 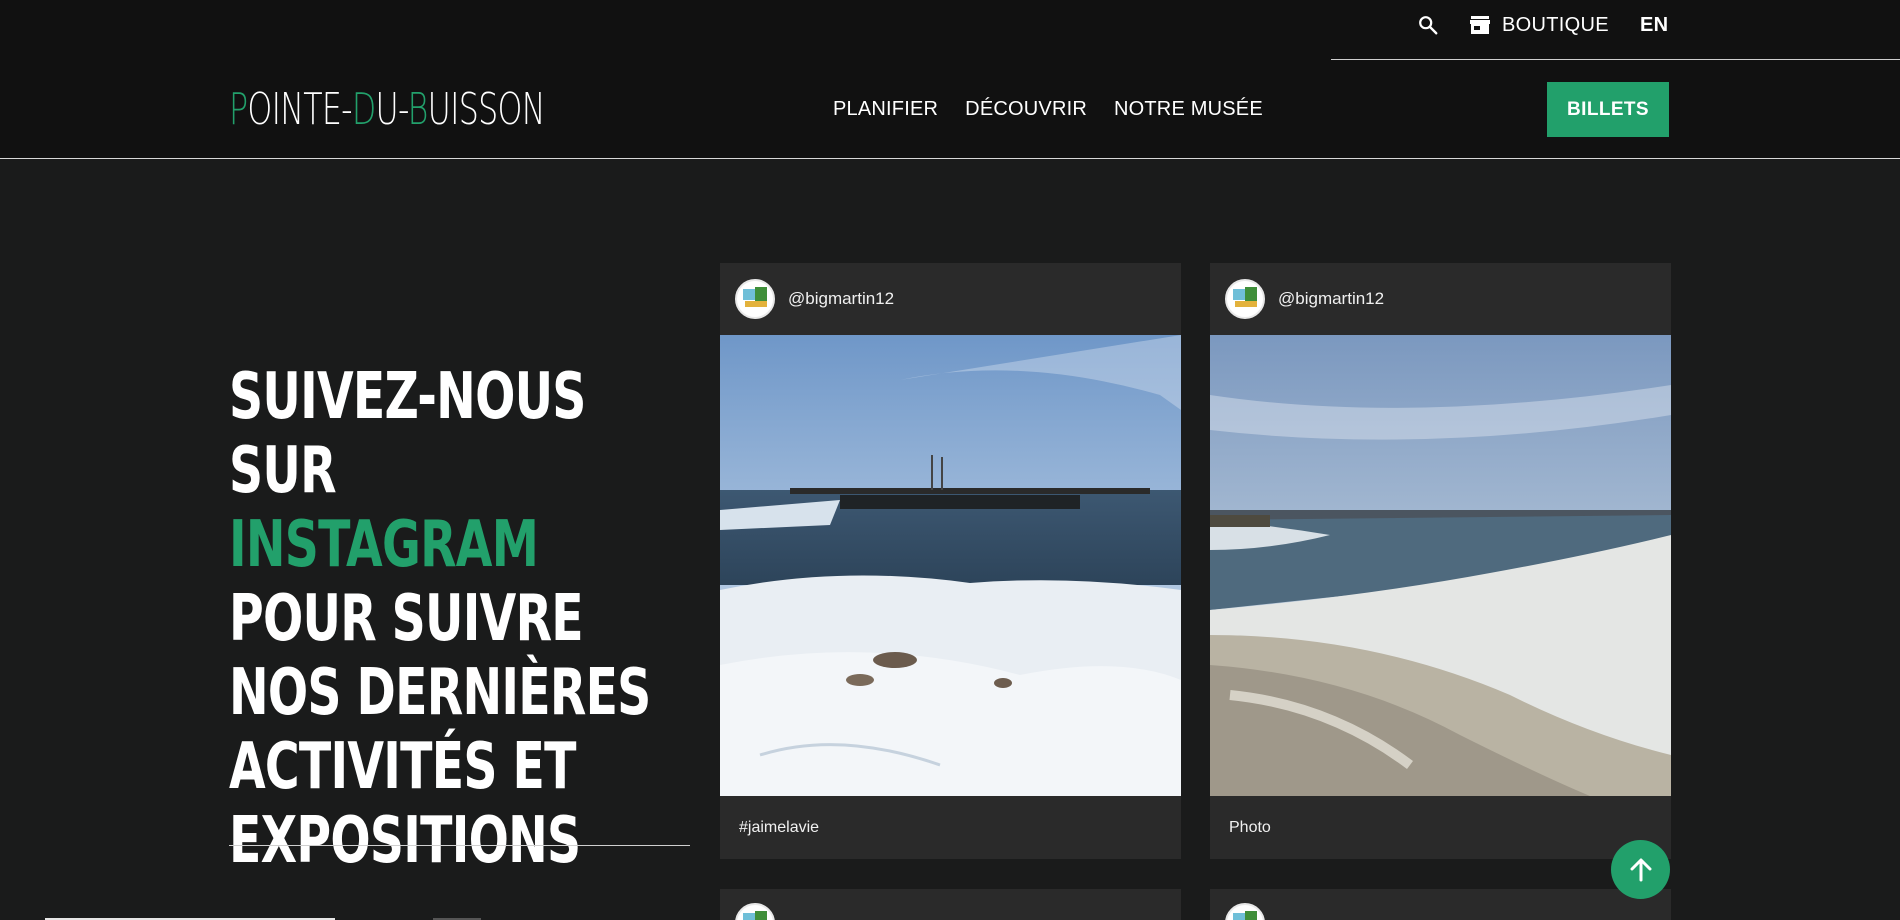 I want to click on topbar-divider, so click(x=1615, y=59).